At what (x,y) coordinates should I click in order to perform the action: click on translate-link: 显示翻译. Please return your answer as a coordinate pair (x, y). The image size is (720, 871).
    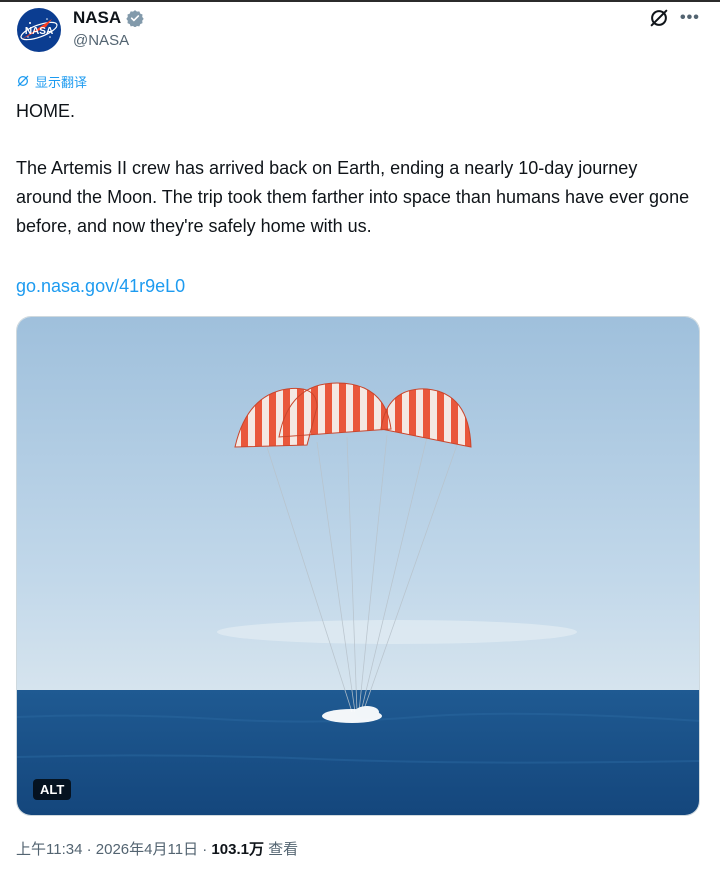
    Looking at the image, I should click on (51, 81).